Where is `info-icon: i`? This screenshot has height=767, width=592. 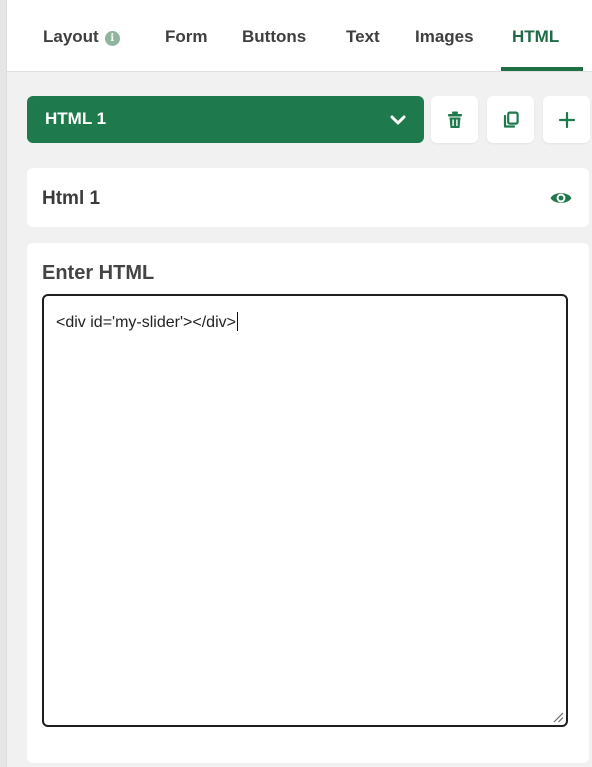
info-icon: i is located at coordinates (112, 38).